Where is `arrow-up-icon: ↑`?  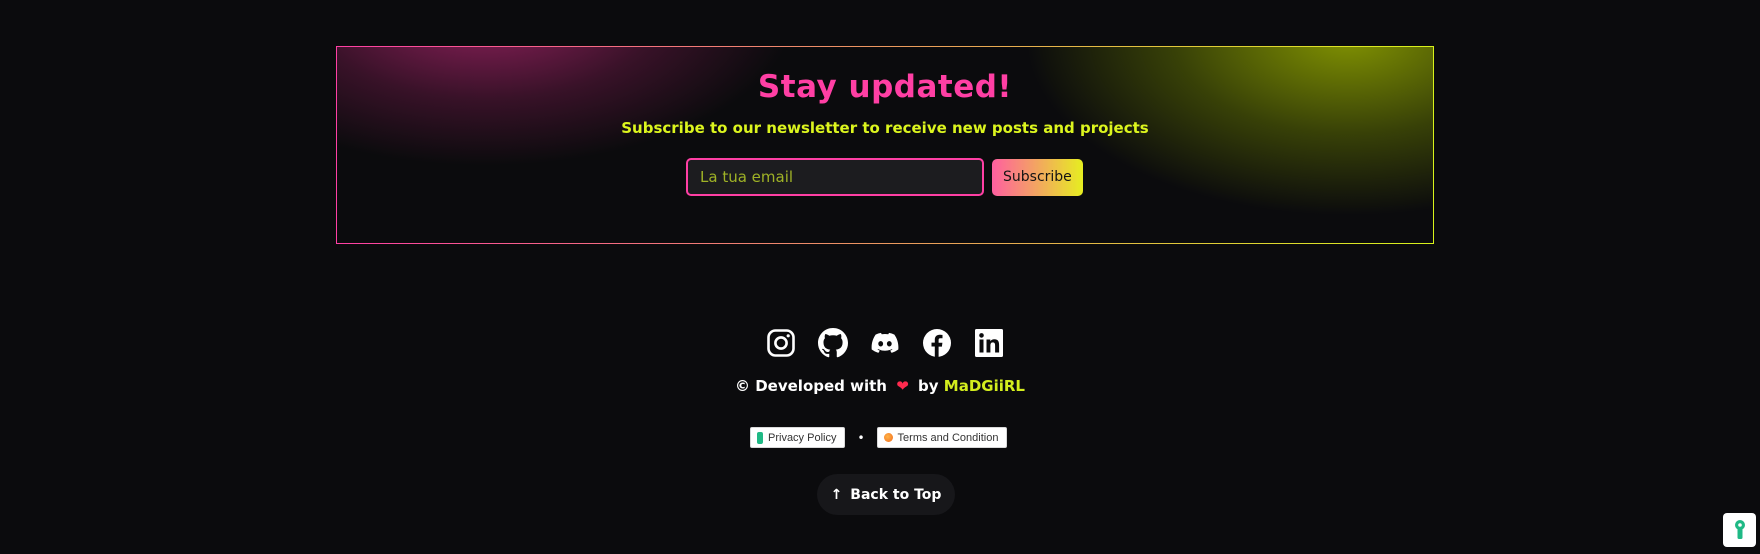
arrow-up-icon: ↑ is located at coordinates (836, 494).